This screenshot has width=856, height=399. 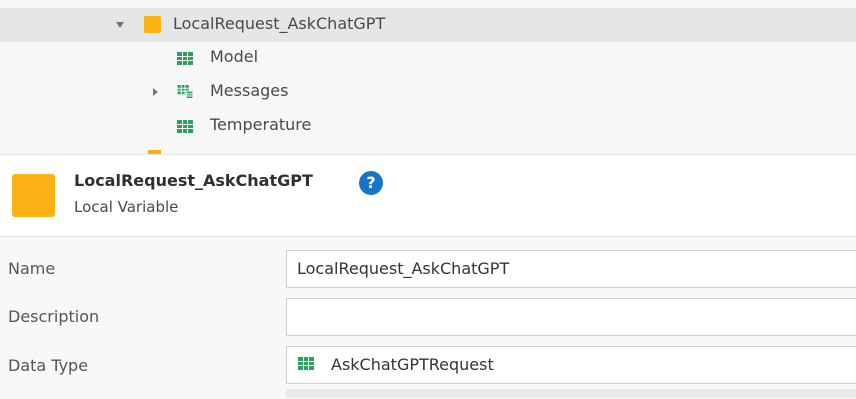 I want to click on tree-item-label: Messages, so click(x=249, y=90).